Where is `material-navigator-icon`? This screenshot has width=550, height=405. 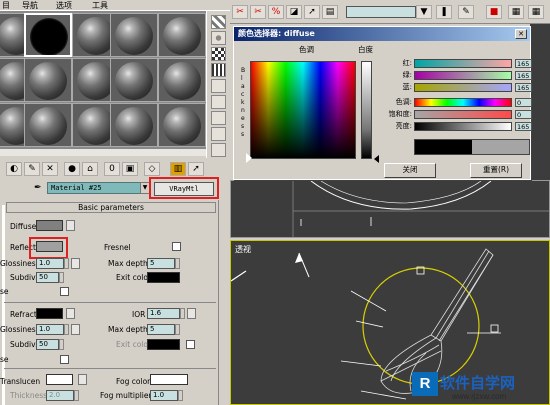 material-navigator-icon is located at coordinates (218, 150).